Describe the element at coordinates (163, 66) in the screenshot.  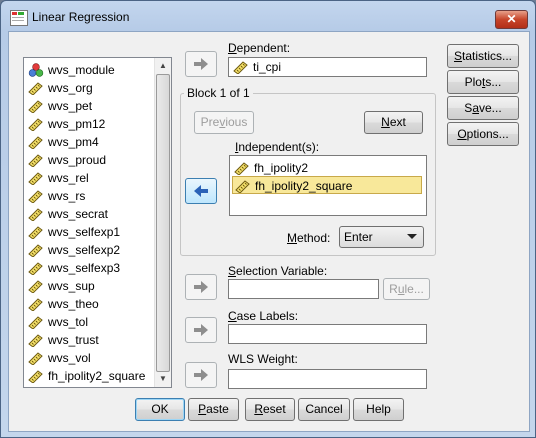
I see `scroll-up-icon: ▲` at that location.